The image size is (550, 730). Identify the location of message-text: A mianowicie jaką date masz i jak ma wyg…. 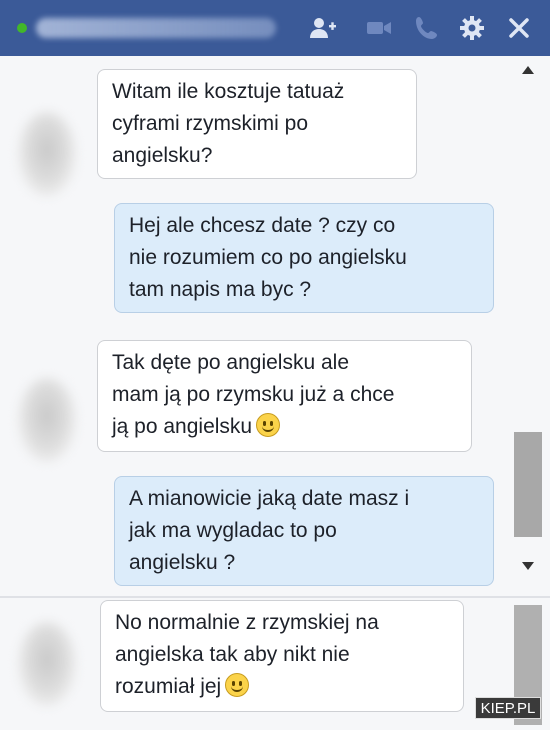
(269, 530).